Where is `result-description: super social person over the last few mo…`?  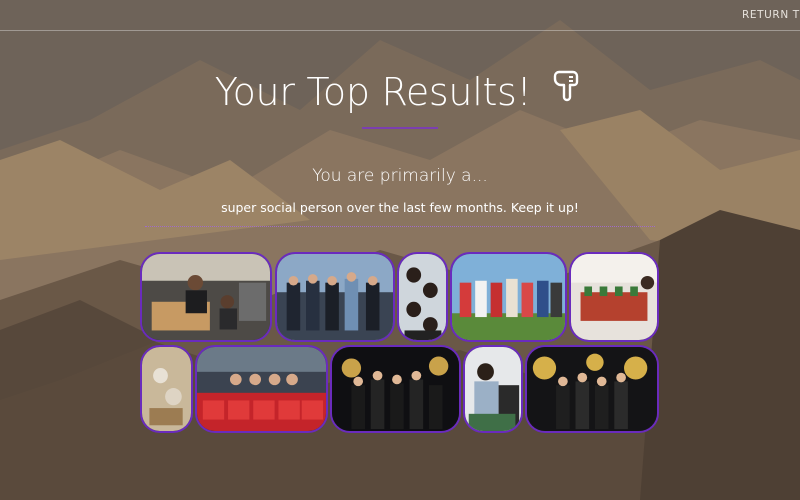
result-description: super social person over the last few mo… is located at coordinates (400, 207).